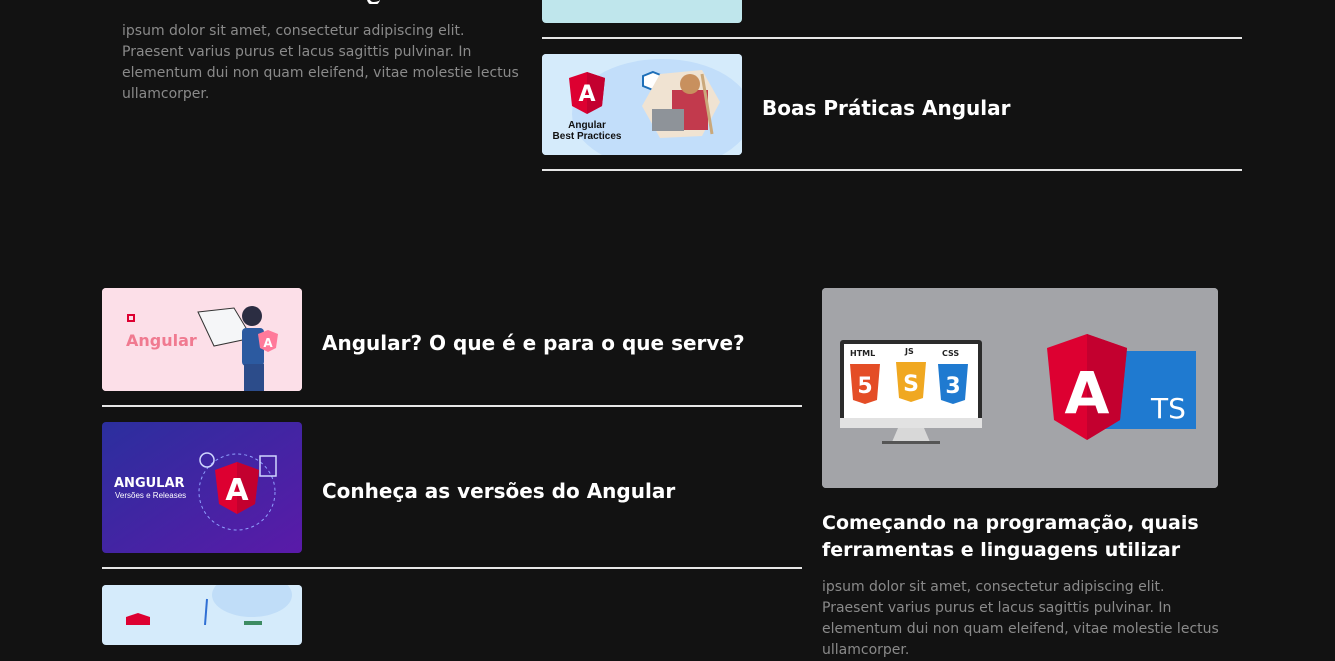 This screenshot has height=661, width=1335. I want to click on featured-post-thumbnail: 5 S 3 A HTML JS CSS TS, so click(1020, 388).